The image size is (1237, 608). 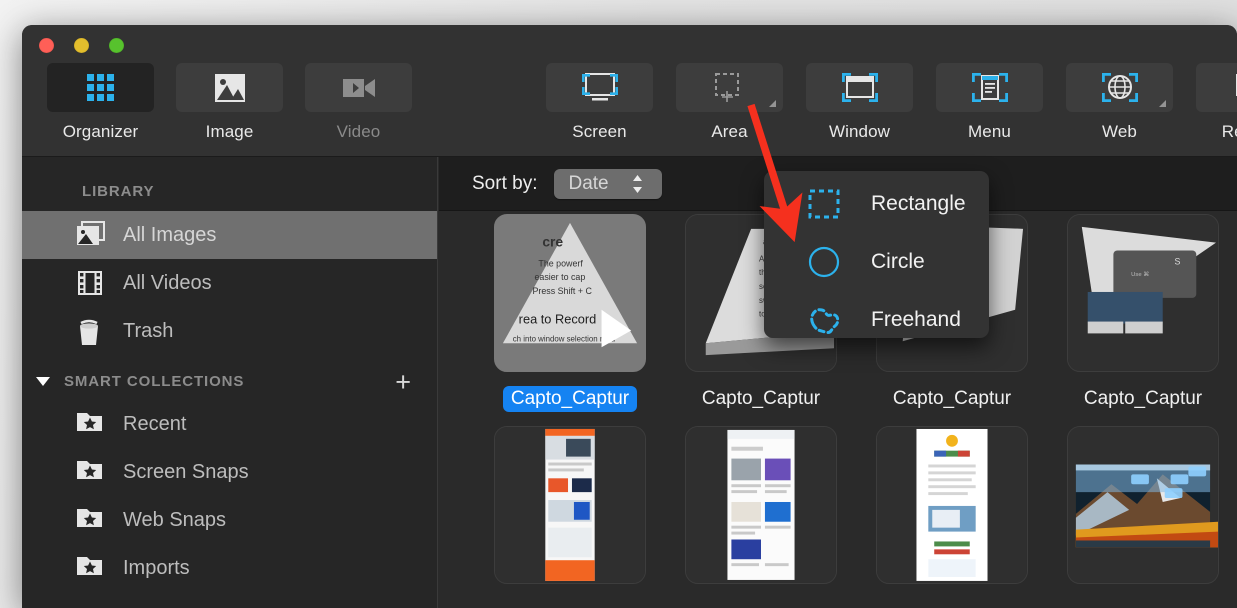 I want to click on toolbar-button-window: Window, so click(x=859, y=102).